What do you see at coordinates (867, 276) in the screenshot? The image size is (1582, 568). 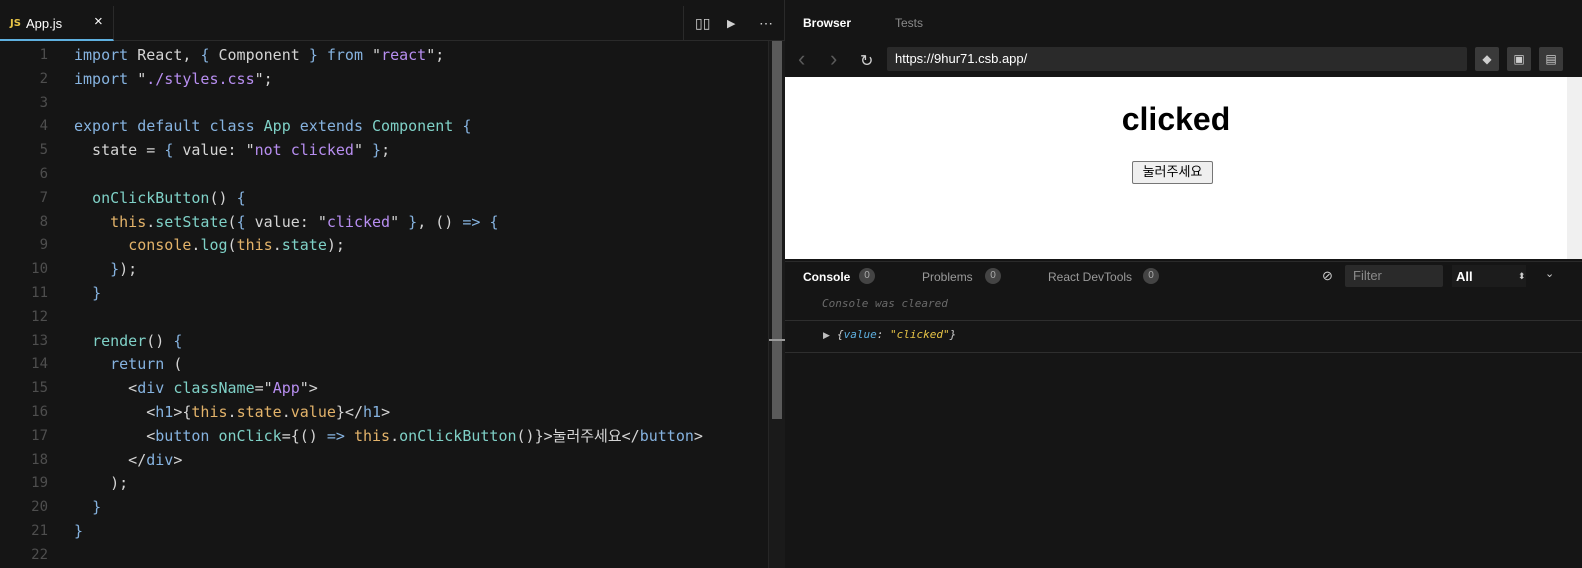 I see `console-count-badge: 0` at bounding box center [867, 276].